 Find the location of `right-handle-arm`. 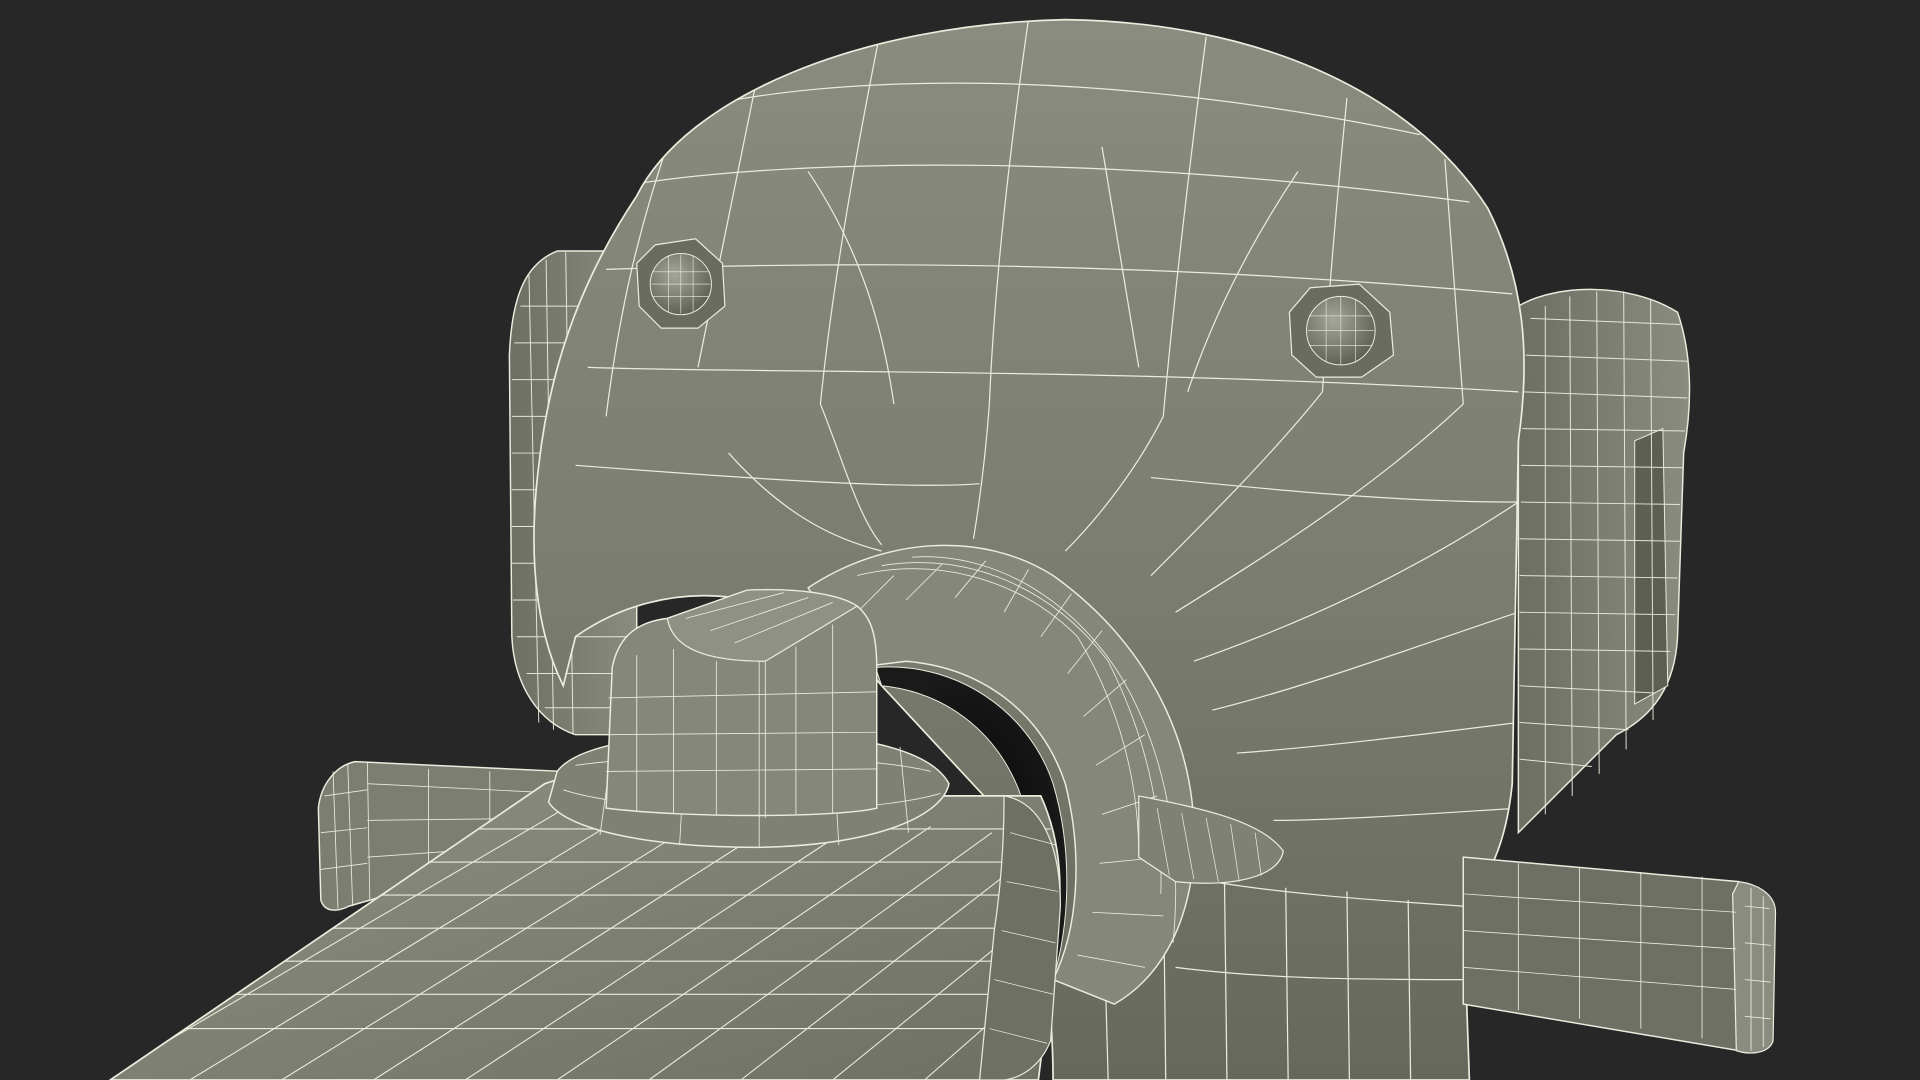

right-handle-arm is located at coordinates (1619, 955).